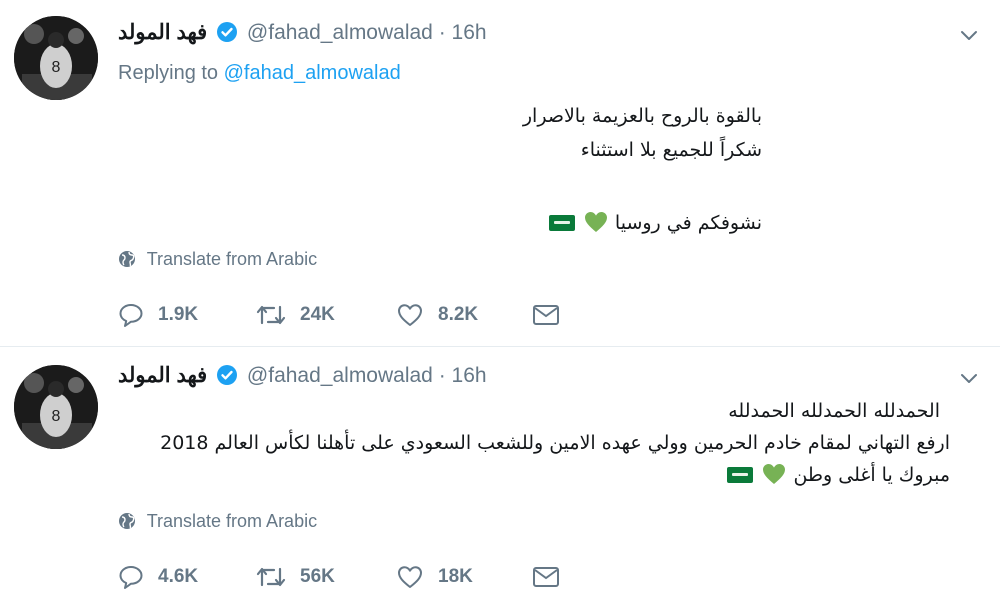 This screenshot has height=611, width=1000. I want to click on tweet-line-with-emoji: نشوفكم في روسيا, so click(462, 225).